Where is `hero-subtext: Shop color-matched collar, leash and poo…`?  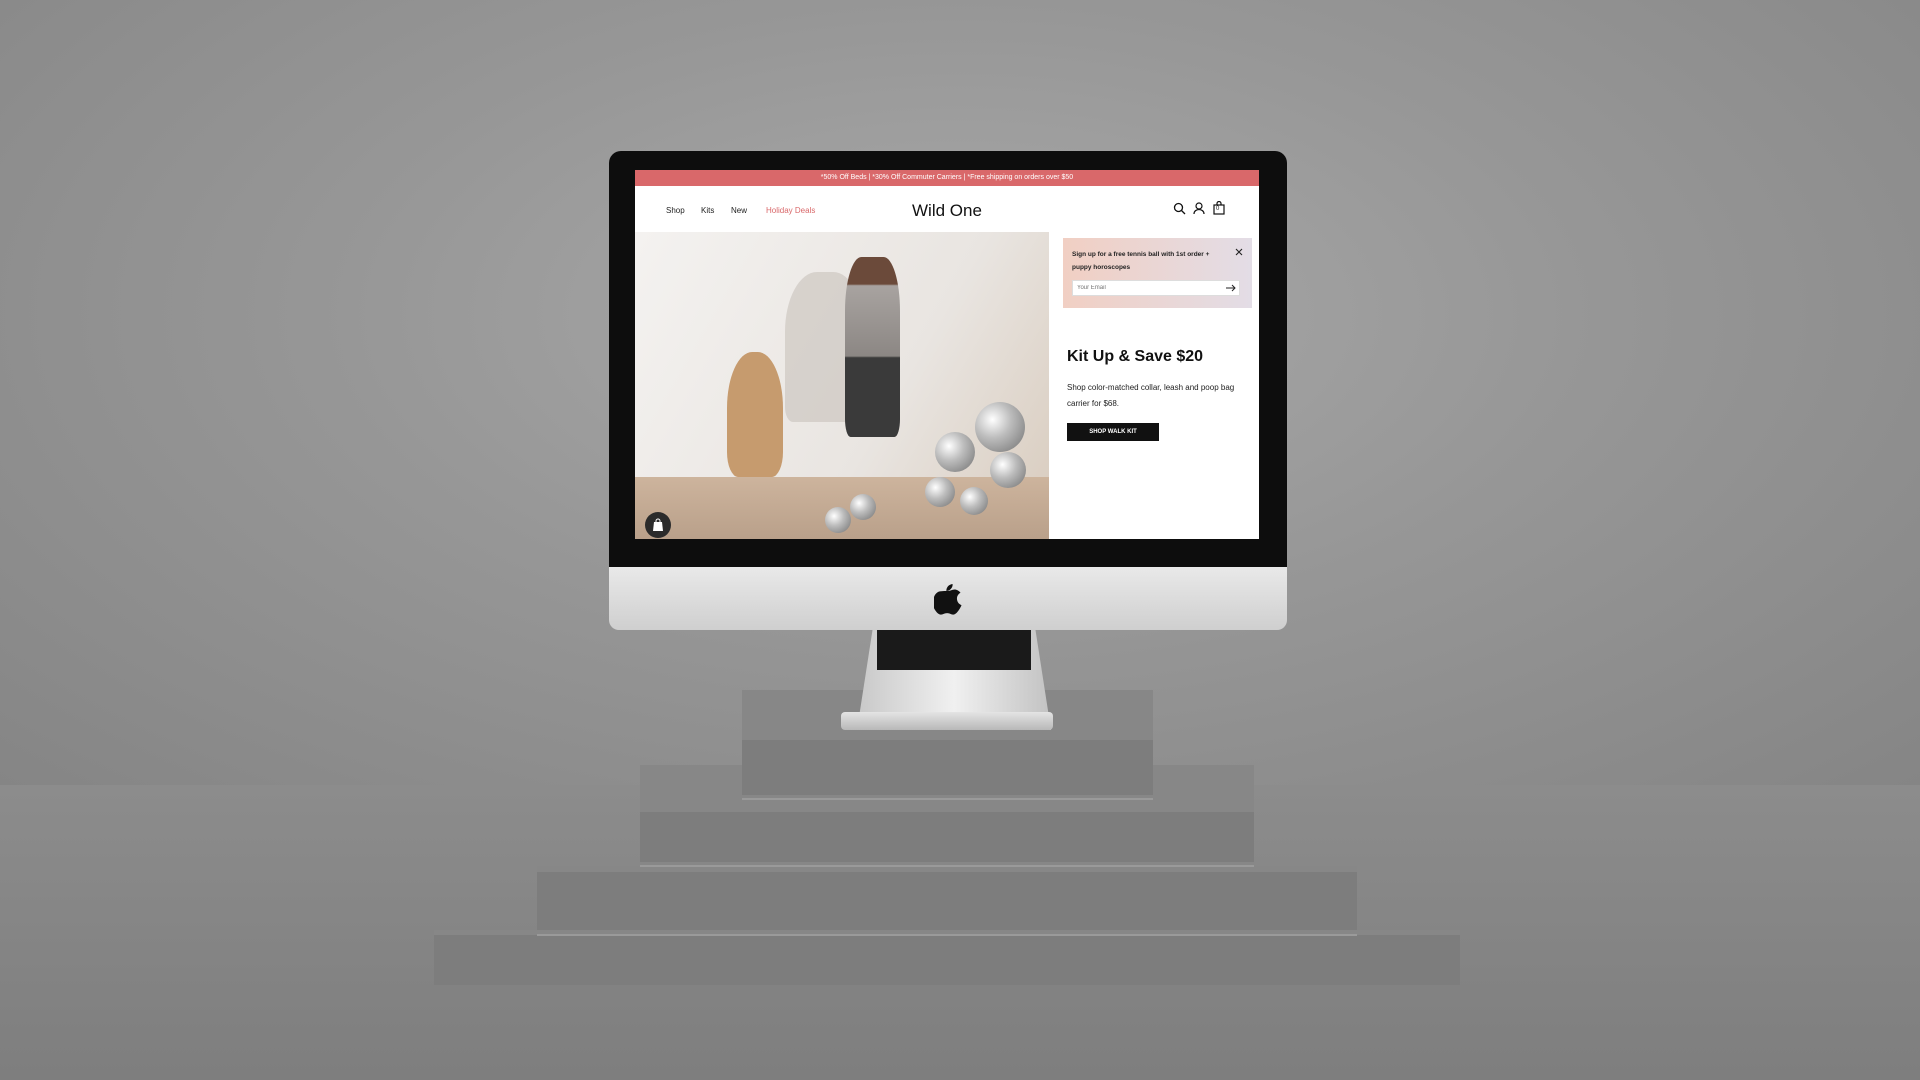
hero-subtext: Shop color-matched collar, leash and poo… is located at coordinates (1151, 395).